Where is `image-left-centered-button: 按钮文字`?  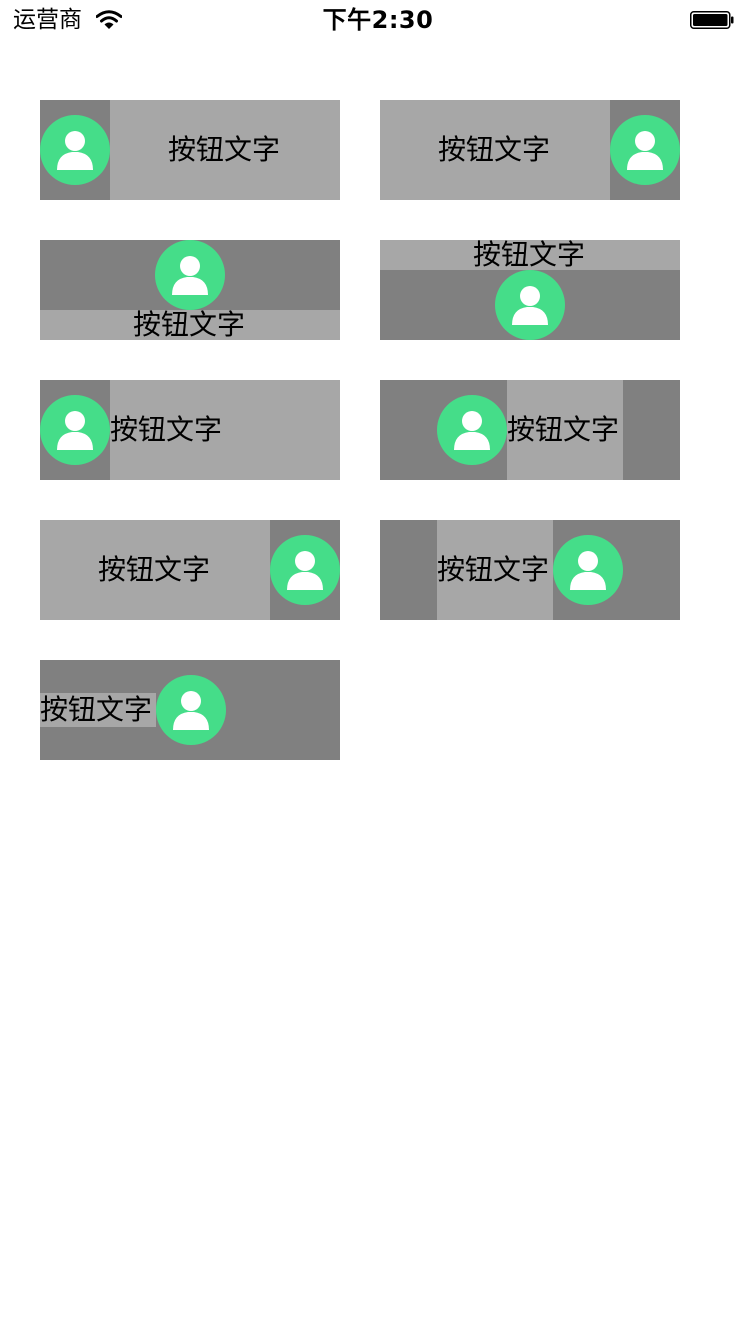
image-left-centered-button: 按钮文字 is located at coordinates (530, 430).